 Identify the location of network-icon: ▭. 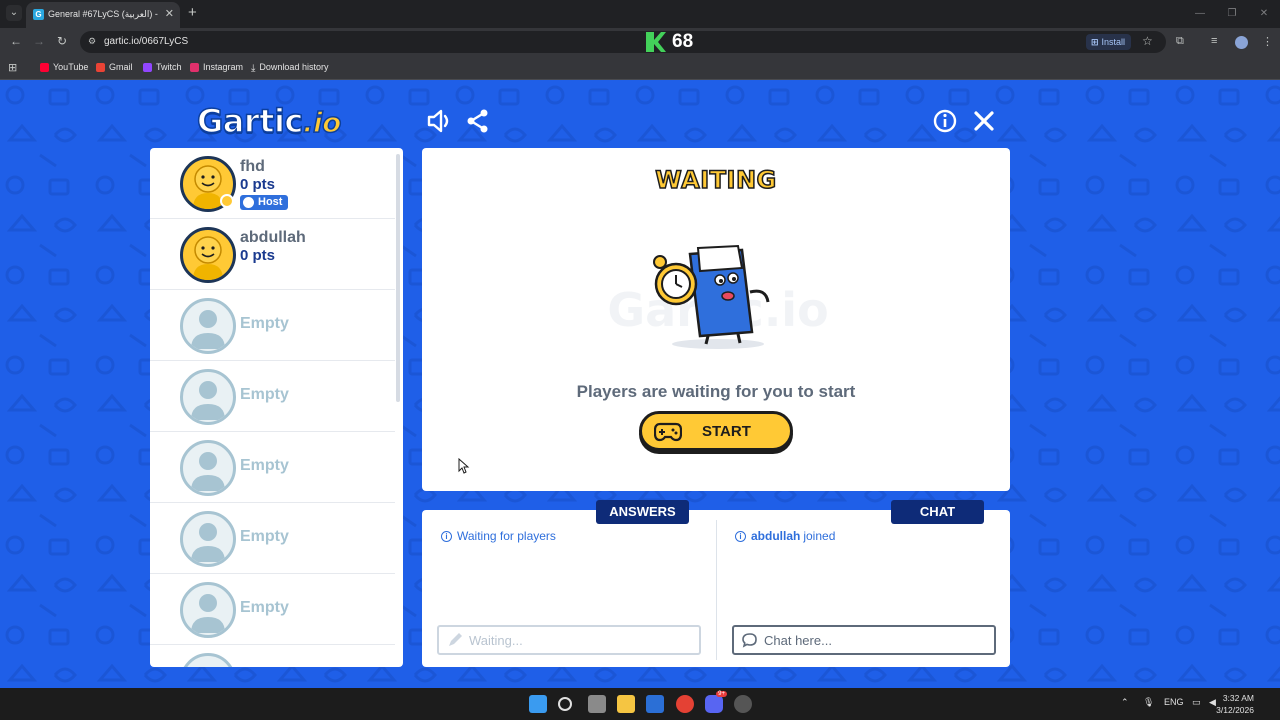
(1196, 702).